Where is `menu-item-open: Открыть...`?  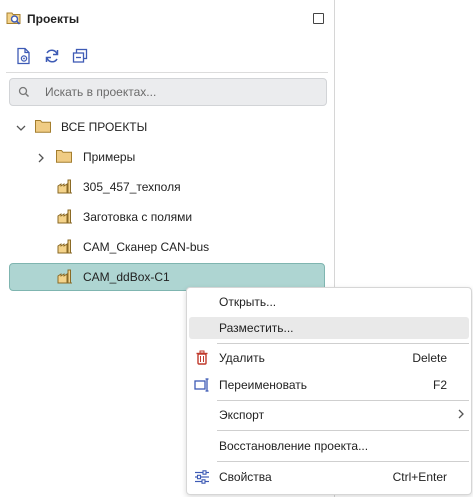 menu-item-open: Открыть... is located at coordinates (329, 302).